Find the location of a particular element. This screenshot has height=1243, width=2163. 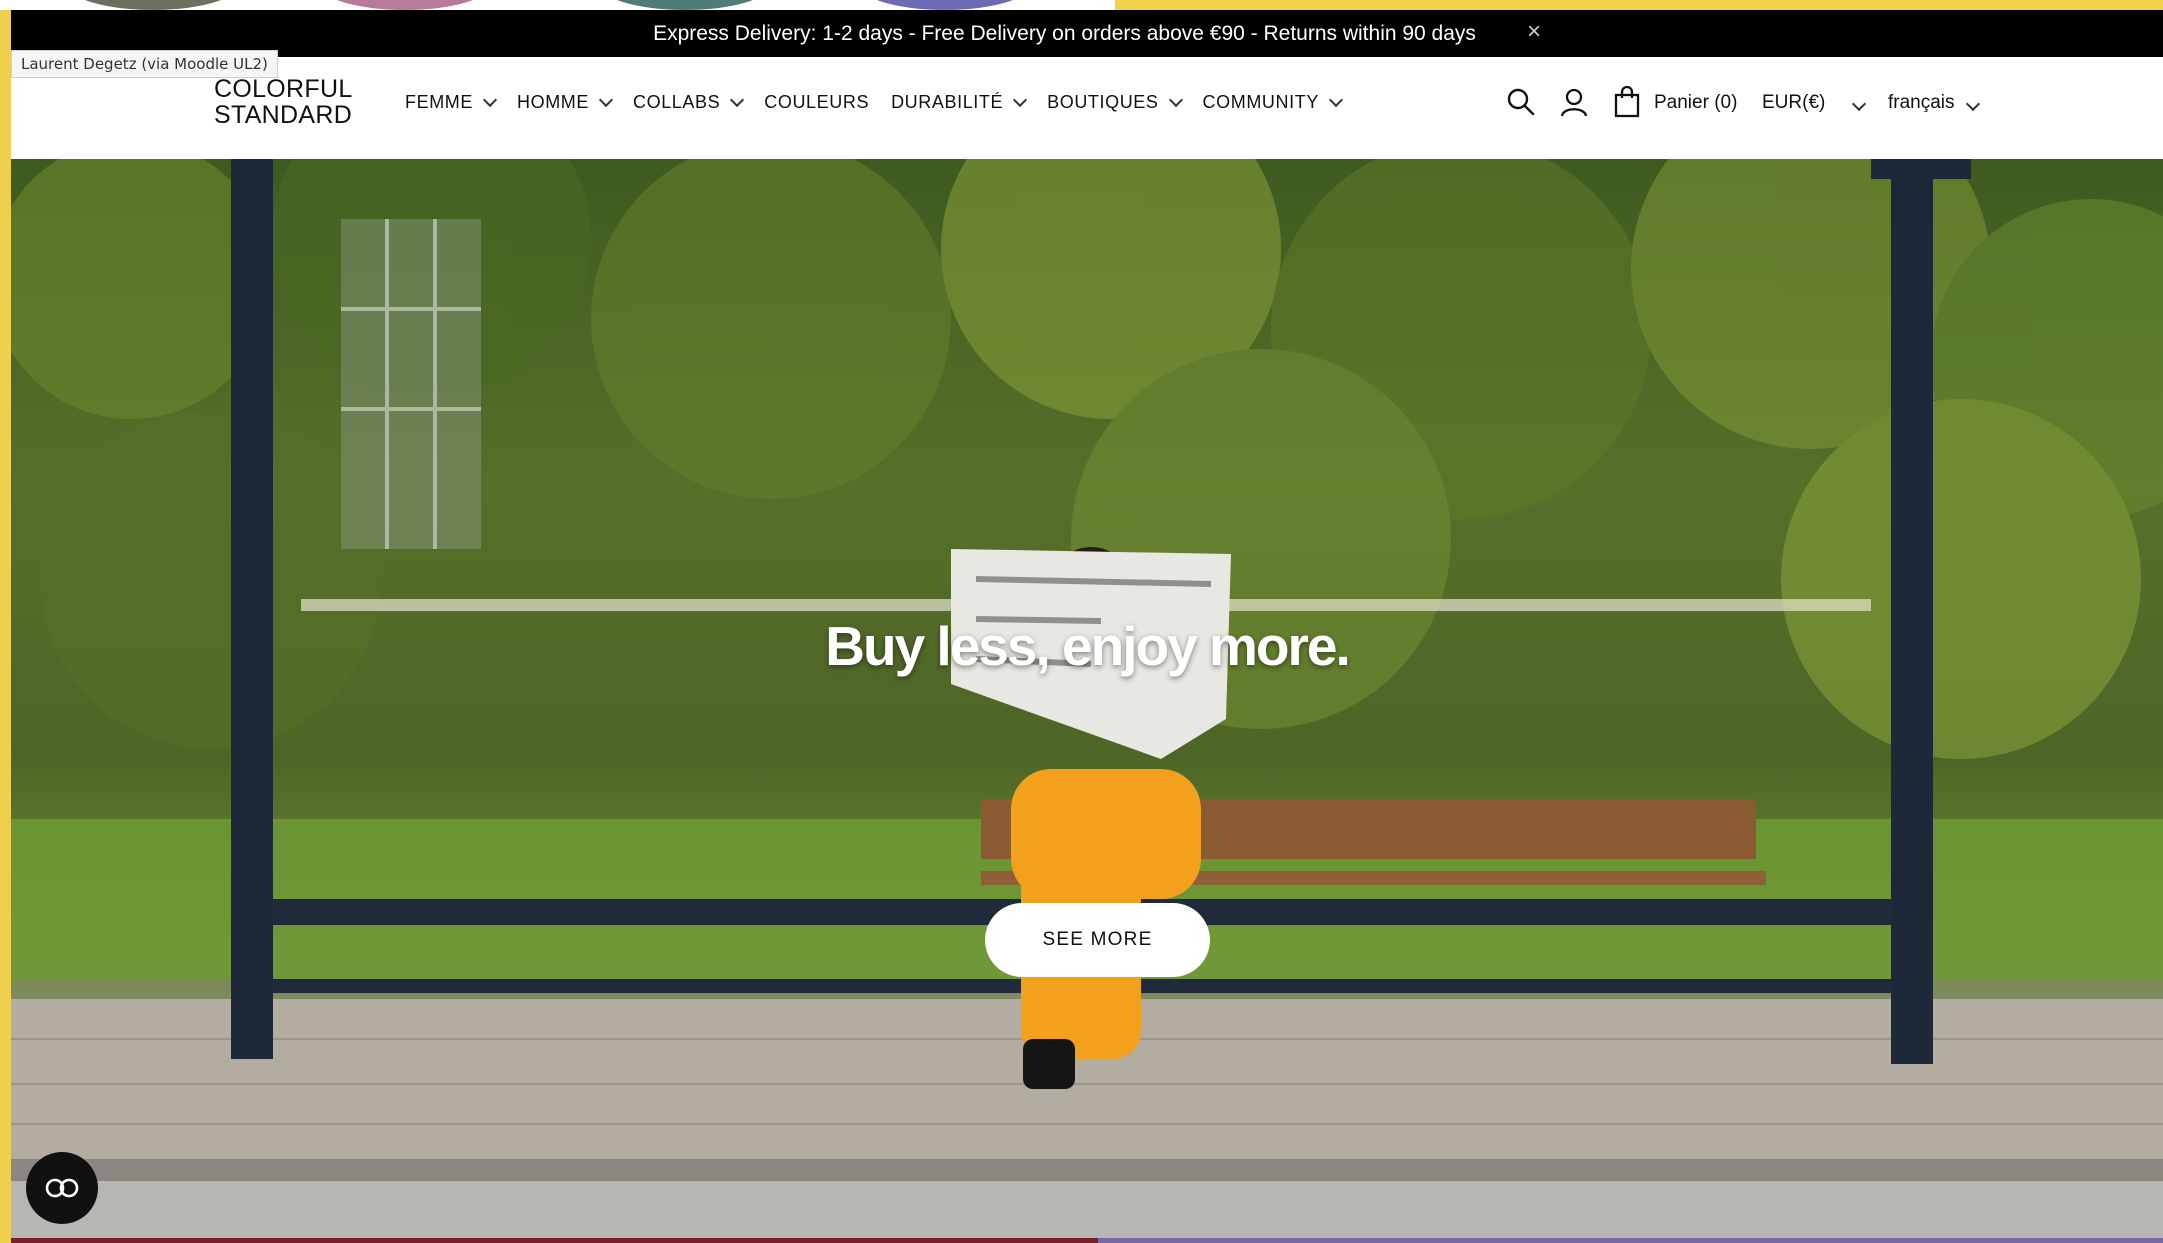

brand-logo: COLORFUL STANDARD is located at coordinates (283, 102).